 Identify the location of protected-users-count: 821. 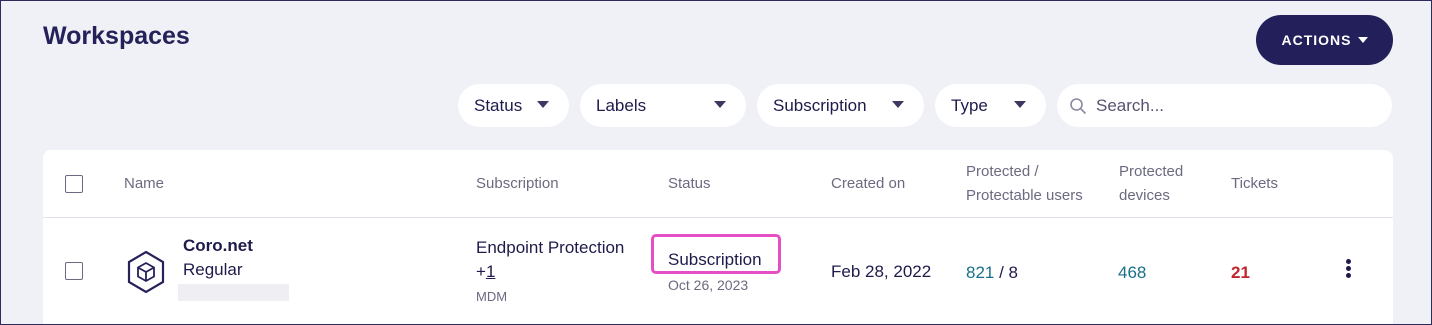
(980, 272).